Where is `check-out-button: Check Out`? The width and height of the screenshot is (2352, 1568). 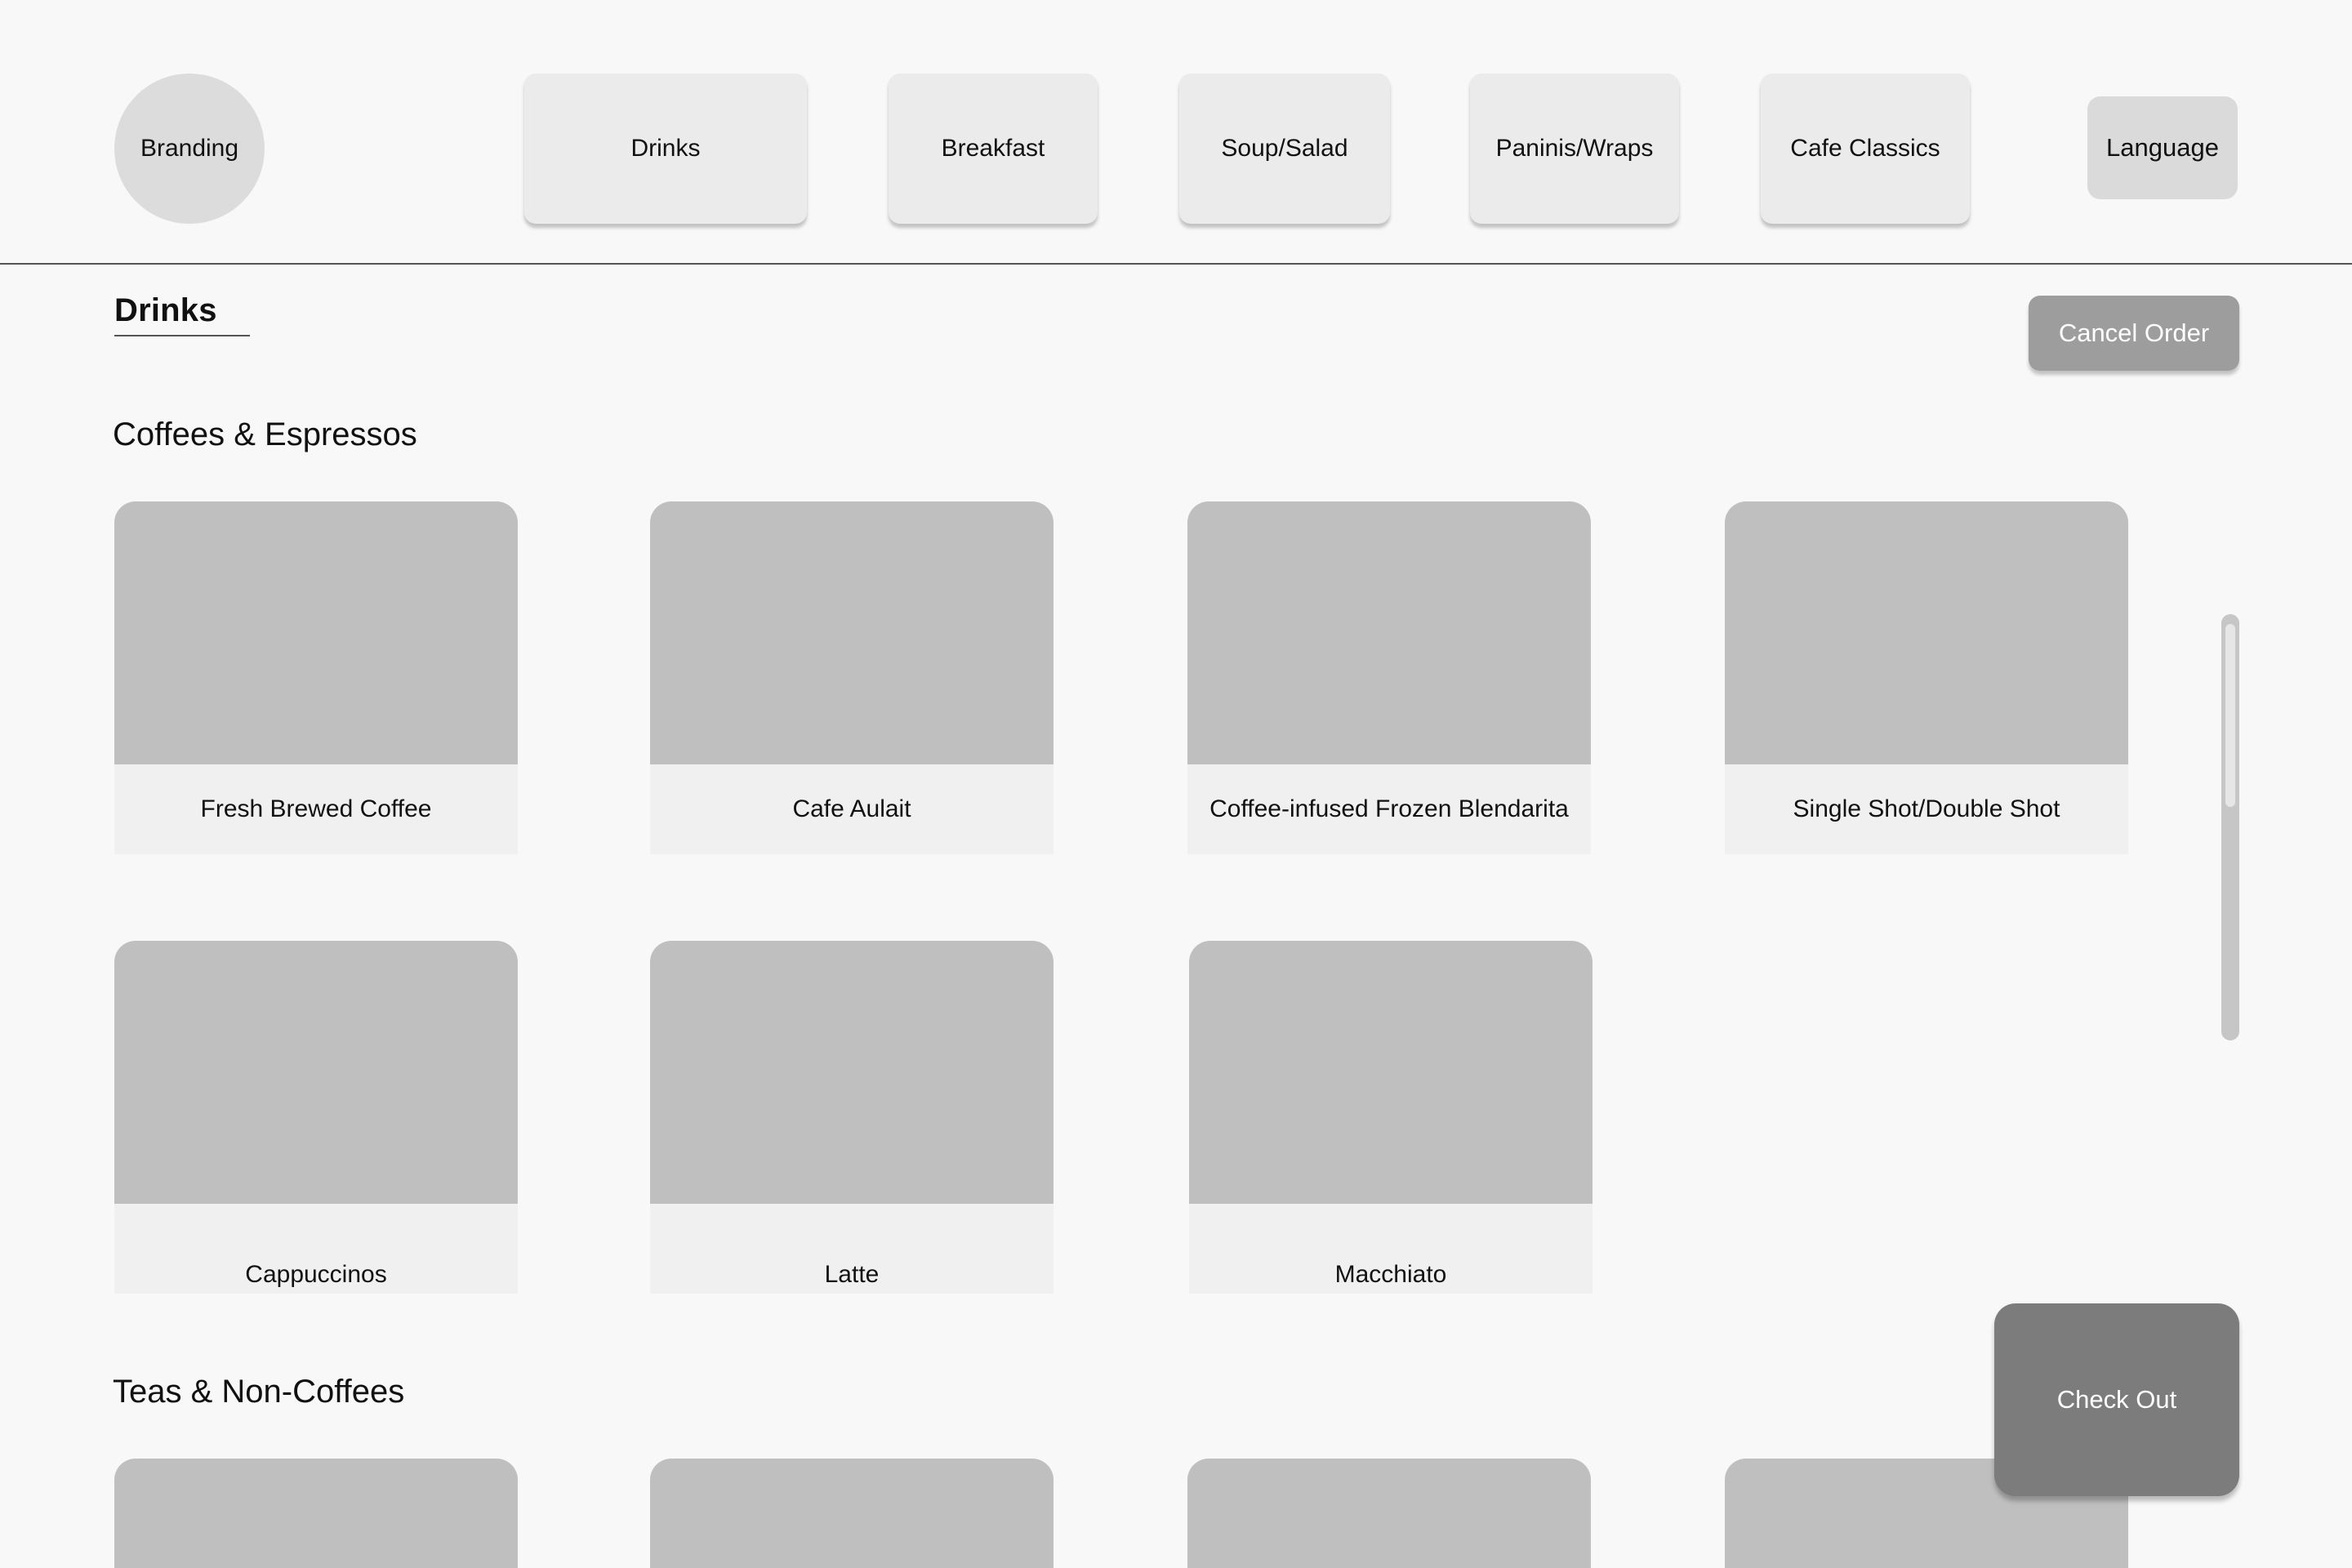
check-out-button: Check Out is located at coordinates (2116, 1399).